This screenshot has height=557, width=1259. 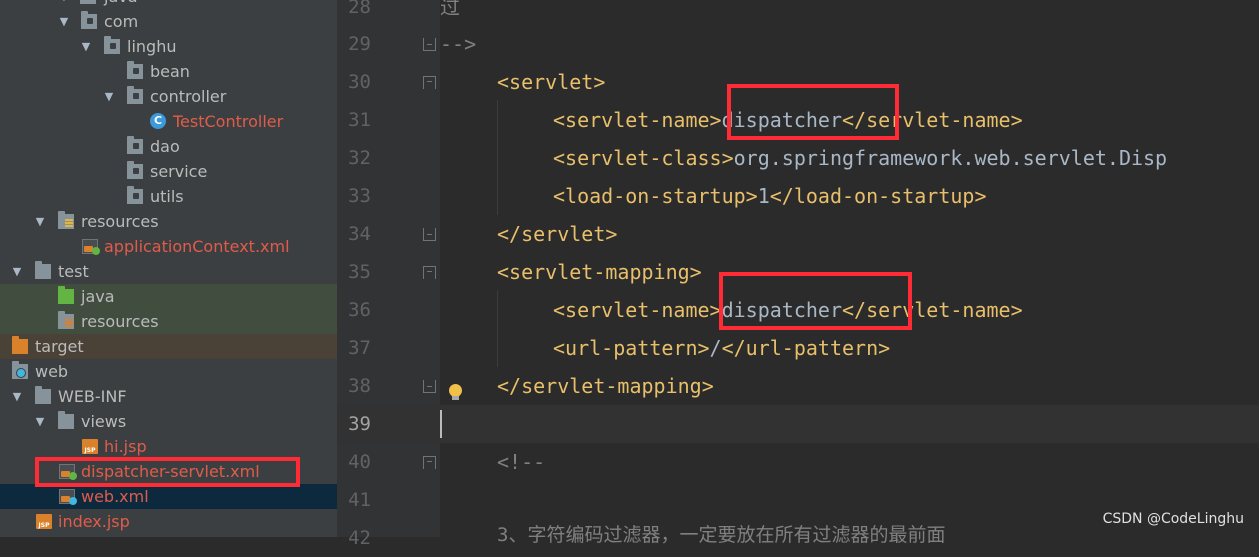 What do you see at coordinates (66, 320) in the screenshot?
I see `test-resources-folder-icon` at bounding box center [66, 320].